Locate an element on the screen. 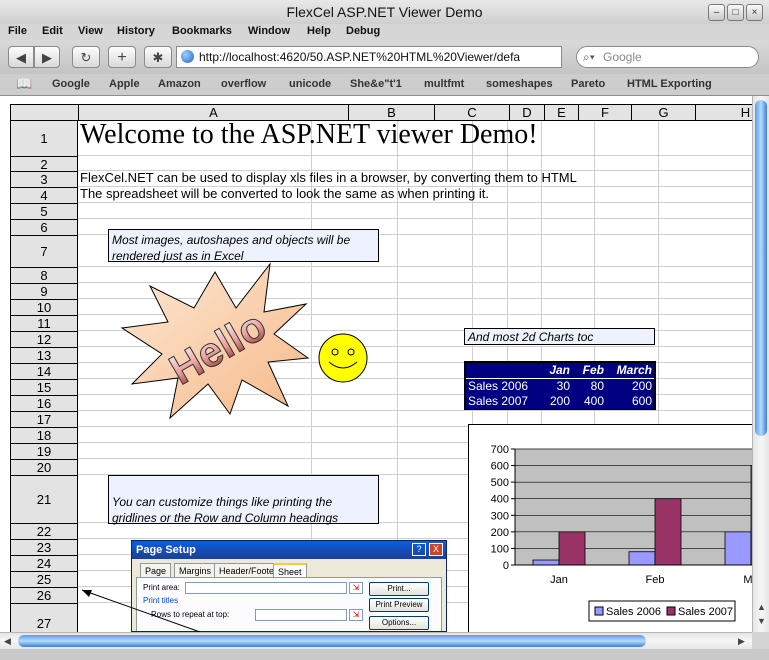 This screenshot has height=660, width=769. bookmark-item: She&e"t'1 is located at coordinates (376, 84).